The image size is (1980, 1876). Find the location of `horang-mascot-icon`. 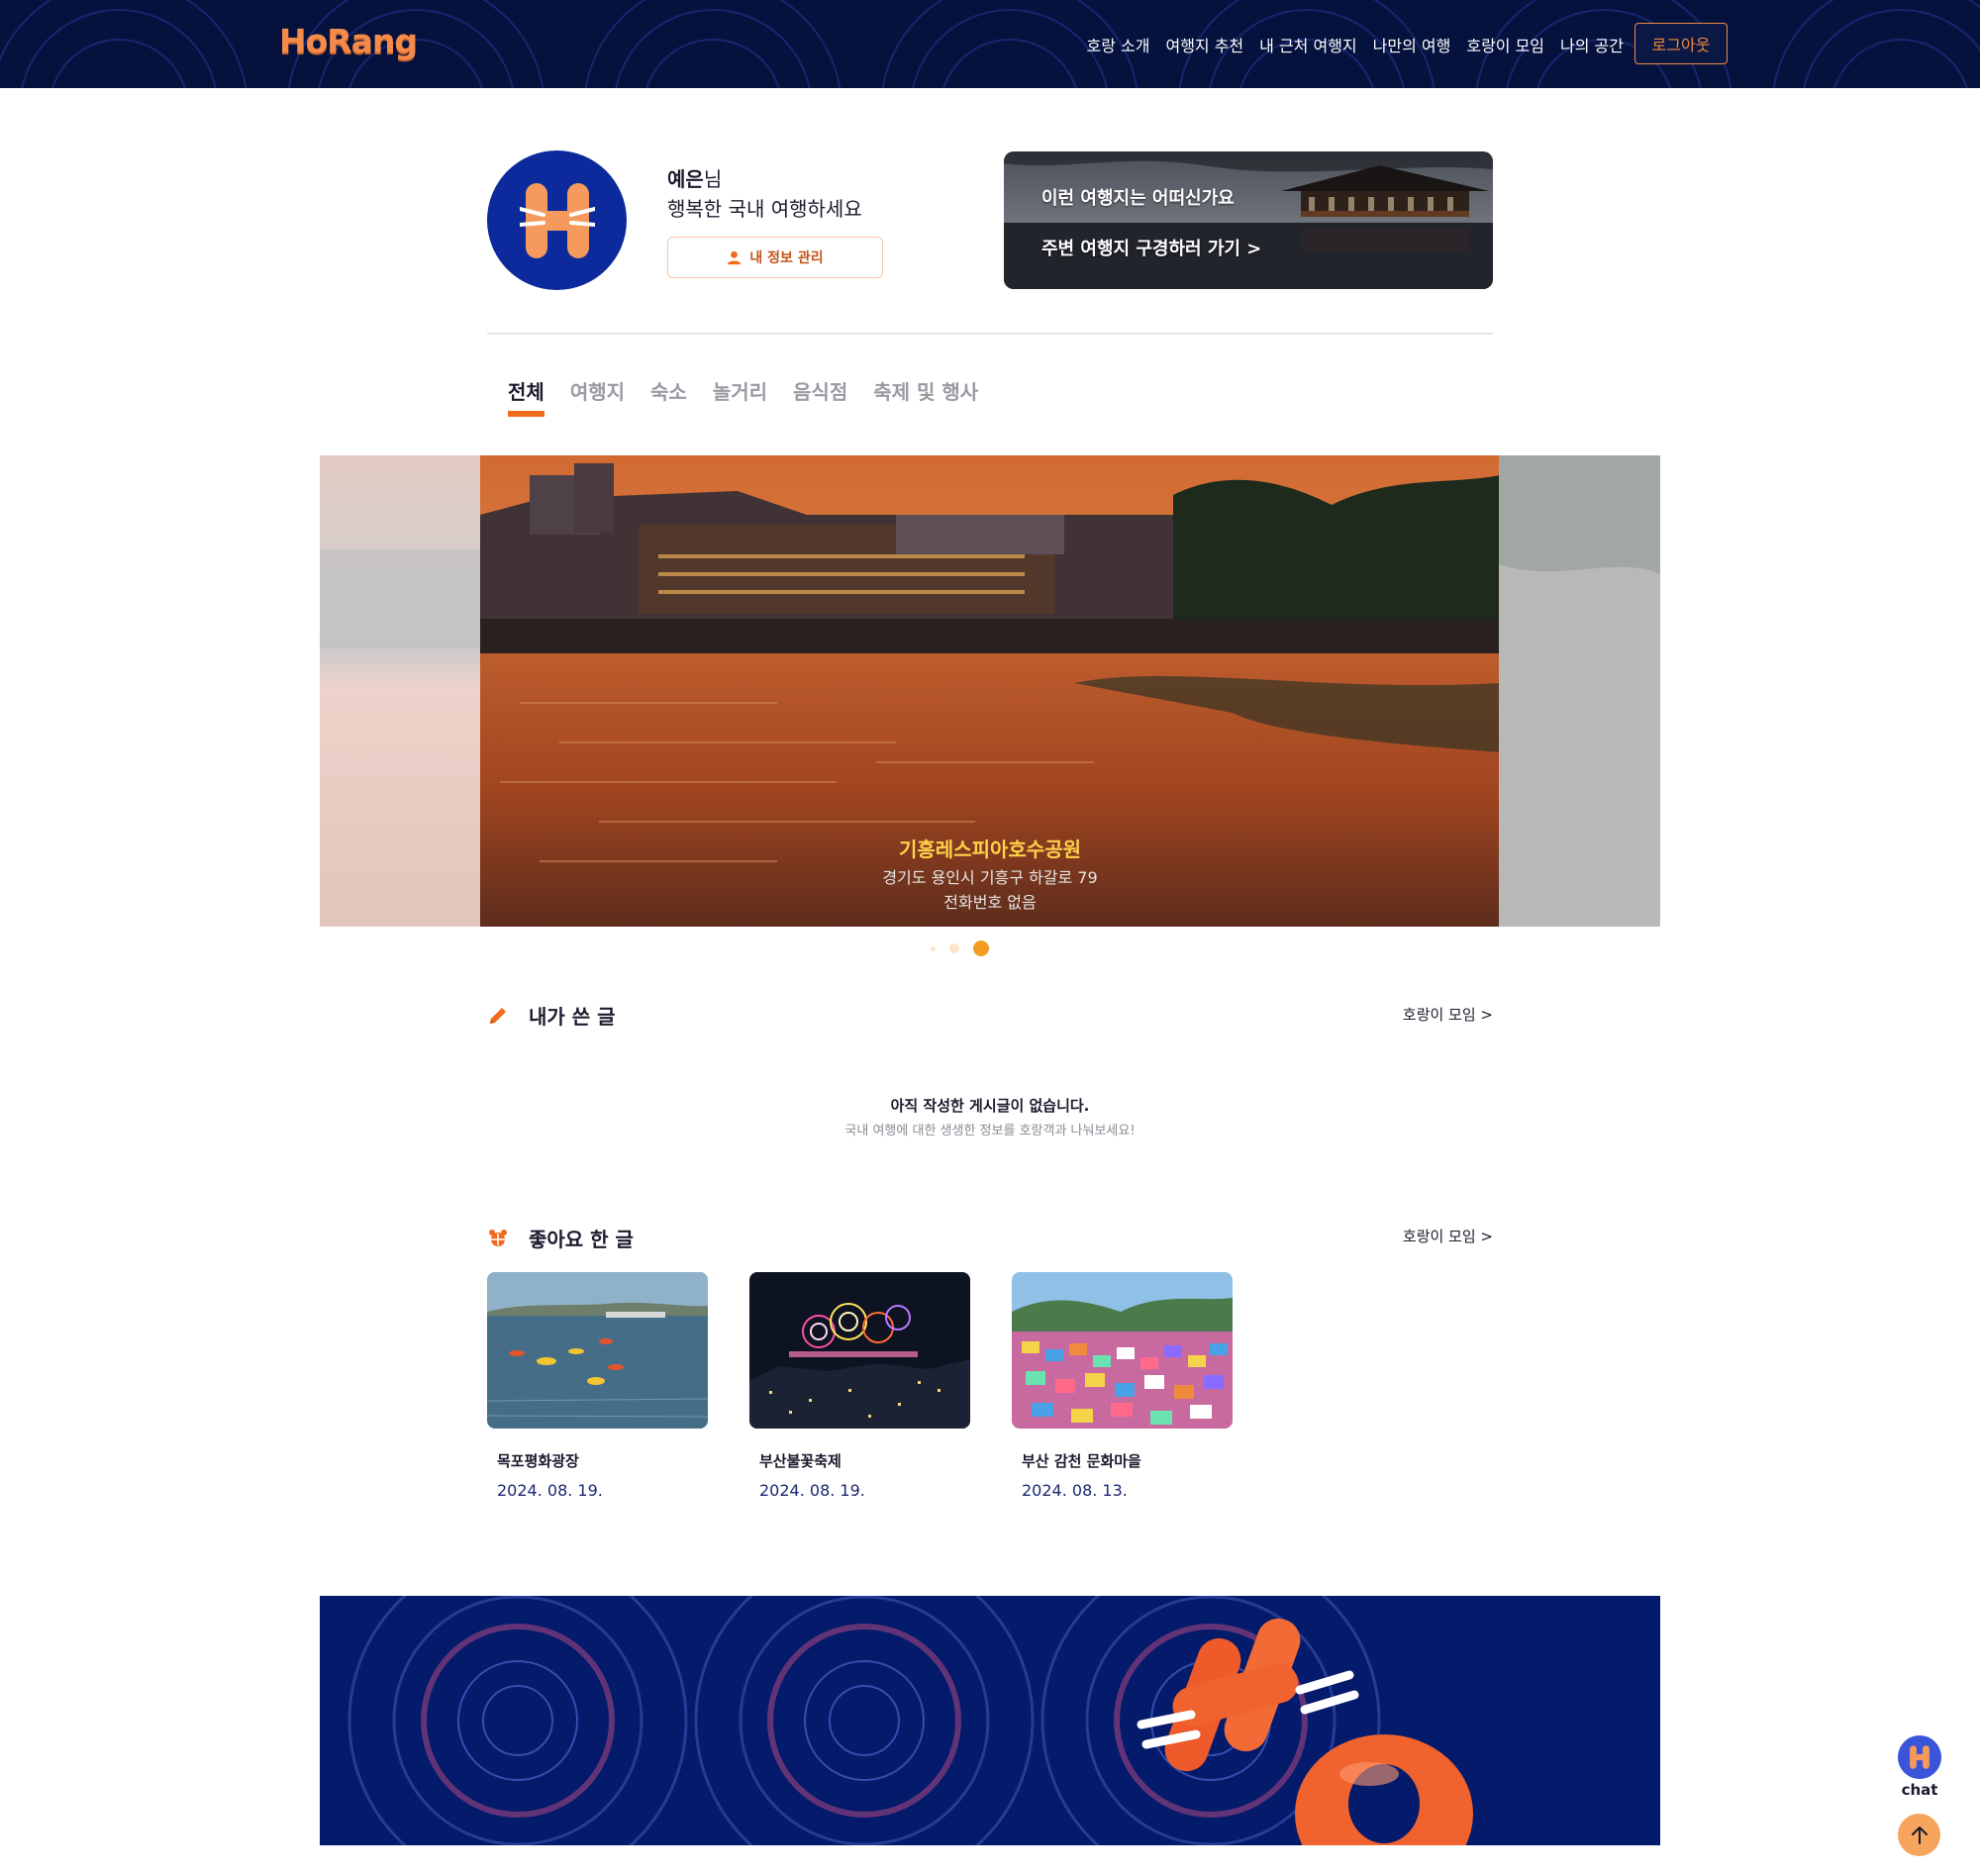

horang-mascot-icon is located at coordinates (557, 220).